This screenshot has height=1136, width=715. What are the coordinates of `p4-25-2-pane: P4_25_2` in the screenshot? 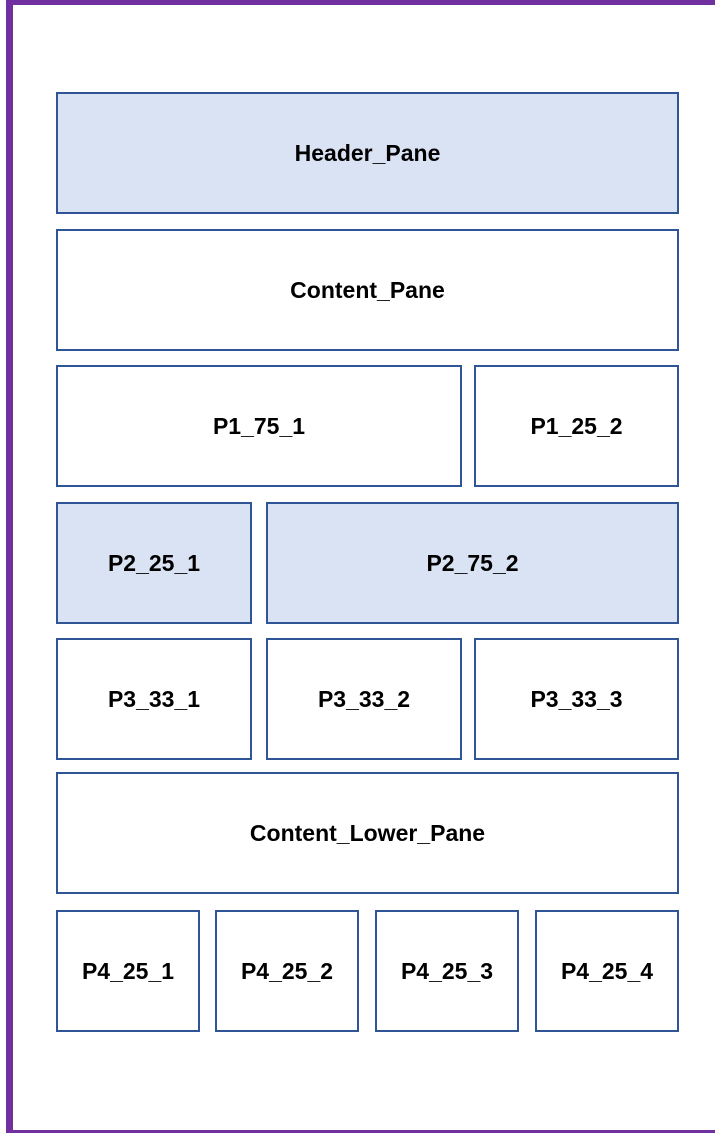 It's located at (287, 971).